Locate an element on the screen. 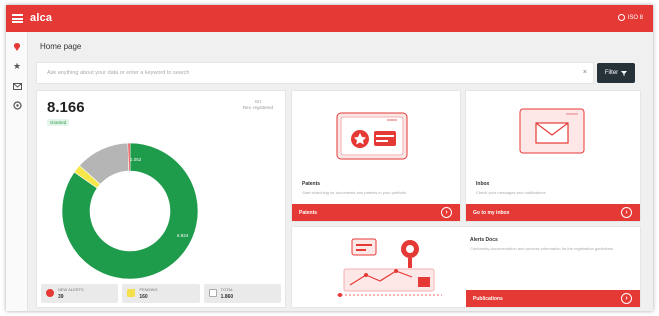 The image size is (659, 316). stat-label: NEW ALERTS is located at coordinates (71, 289).